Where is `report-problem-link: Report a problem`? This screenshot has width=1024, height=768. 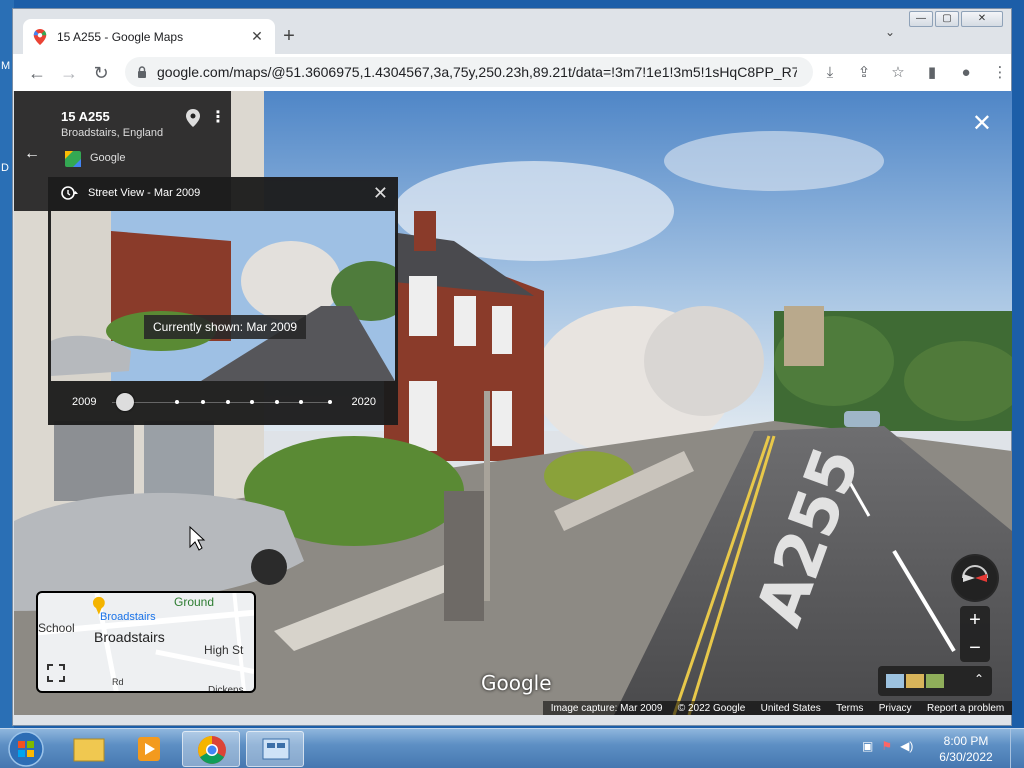 report-problem-link: Report a problem is located at coordinates (965, 708).